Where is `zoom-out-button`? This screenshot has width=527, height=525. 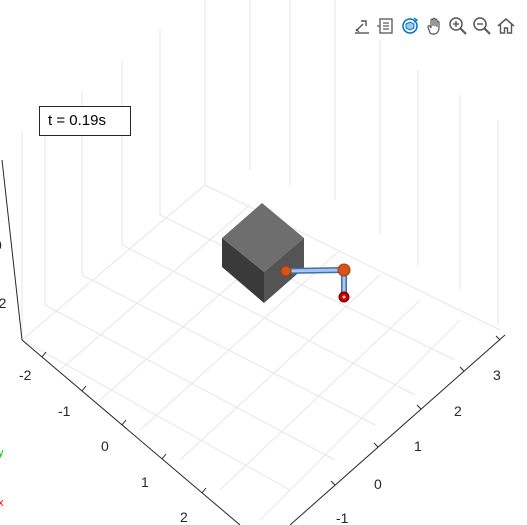
zoom-out-button is located at coordinates (482, 26).